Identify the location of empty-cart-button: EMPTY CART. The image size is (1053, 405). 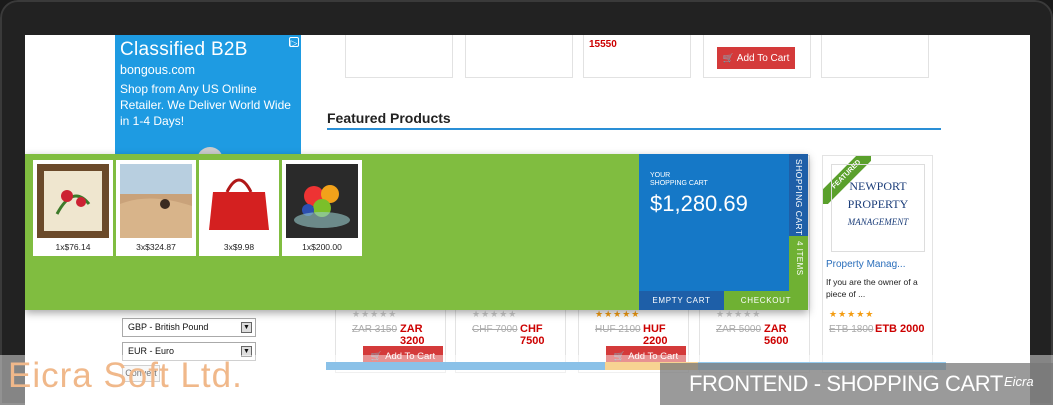
(681, 300).